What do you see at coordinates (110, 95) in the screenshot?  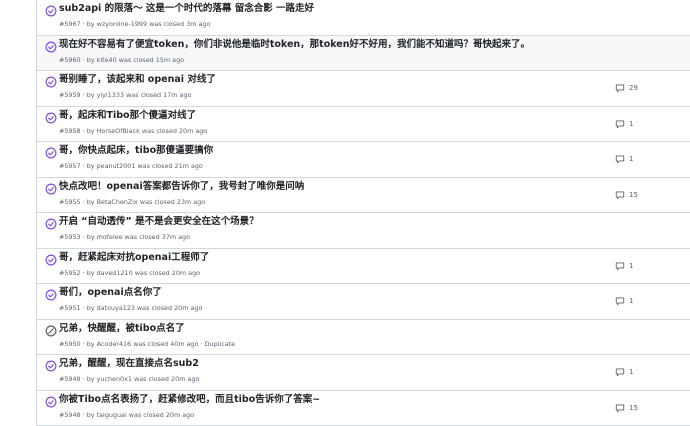 I see `issue-author-link: yiyi1333` at bounding box center [110, 95].